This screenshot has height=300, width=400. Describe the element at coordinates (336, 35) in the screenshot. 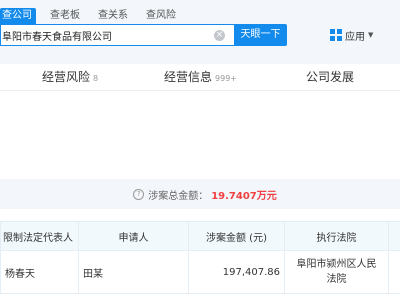

I see `grid-icon` at that location.